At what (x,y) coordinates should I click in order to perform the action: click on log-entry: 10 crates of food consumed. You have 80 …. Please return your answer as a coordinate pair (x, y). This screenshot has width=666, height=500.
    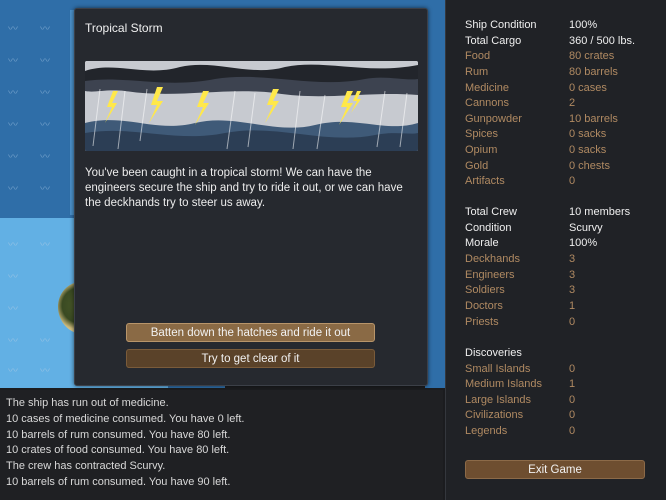
    Looking at the image, I should click on (118, 450).